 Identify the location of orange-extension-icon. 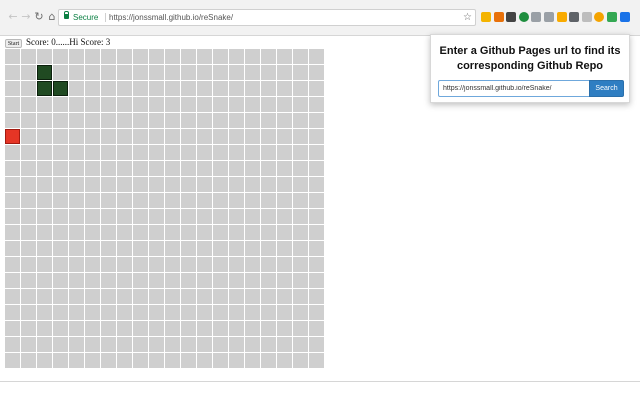
(599, 17).